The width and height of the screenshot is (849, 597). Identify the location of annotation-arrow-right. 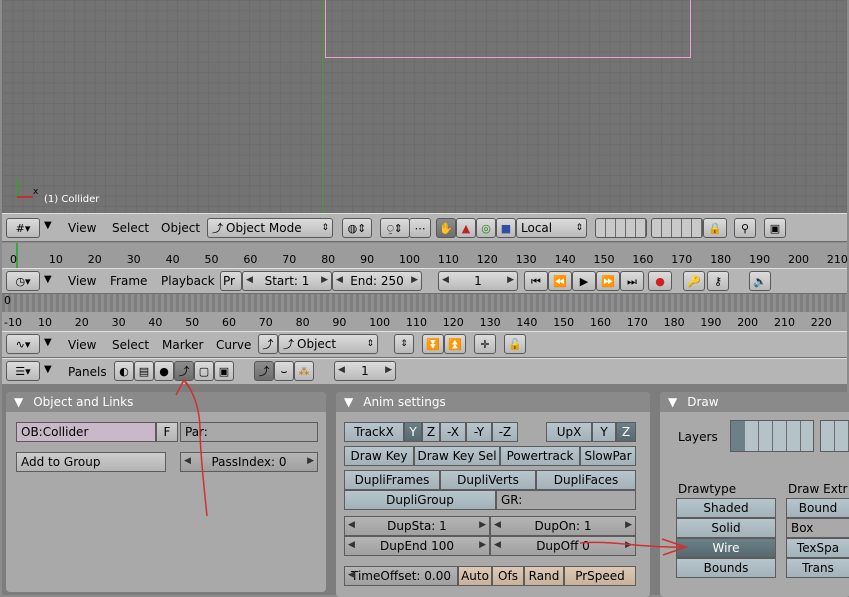
(632, 544).